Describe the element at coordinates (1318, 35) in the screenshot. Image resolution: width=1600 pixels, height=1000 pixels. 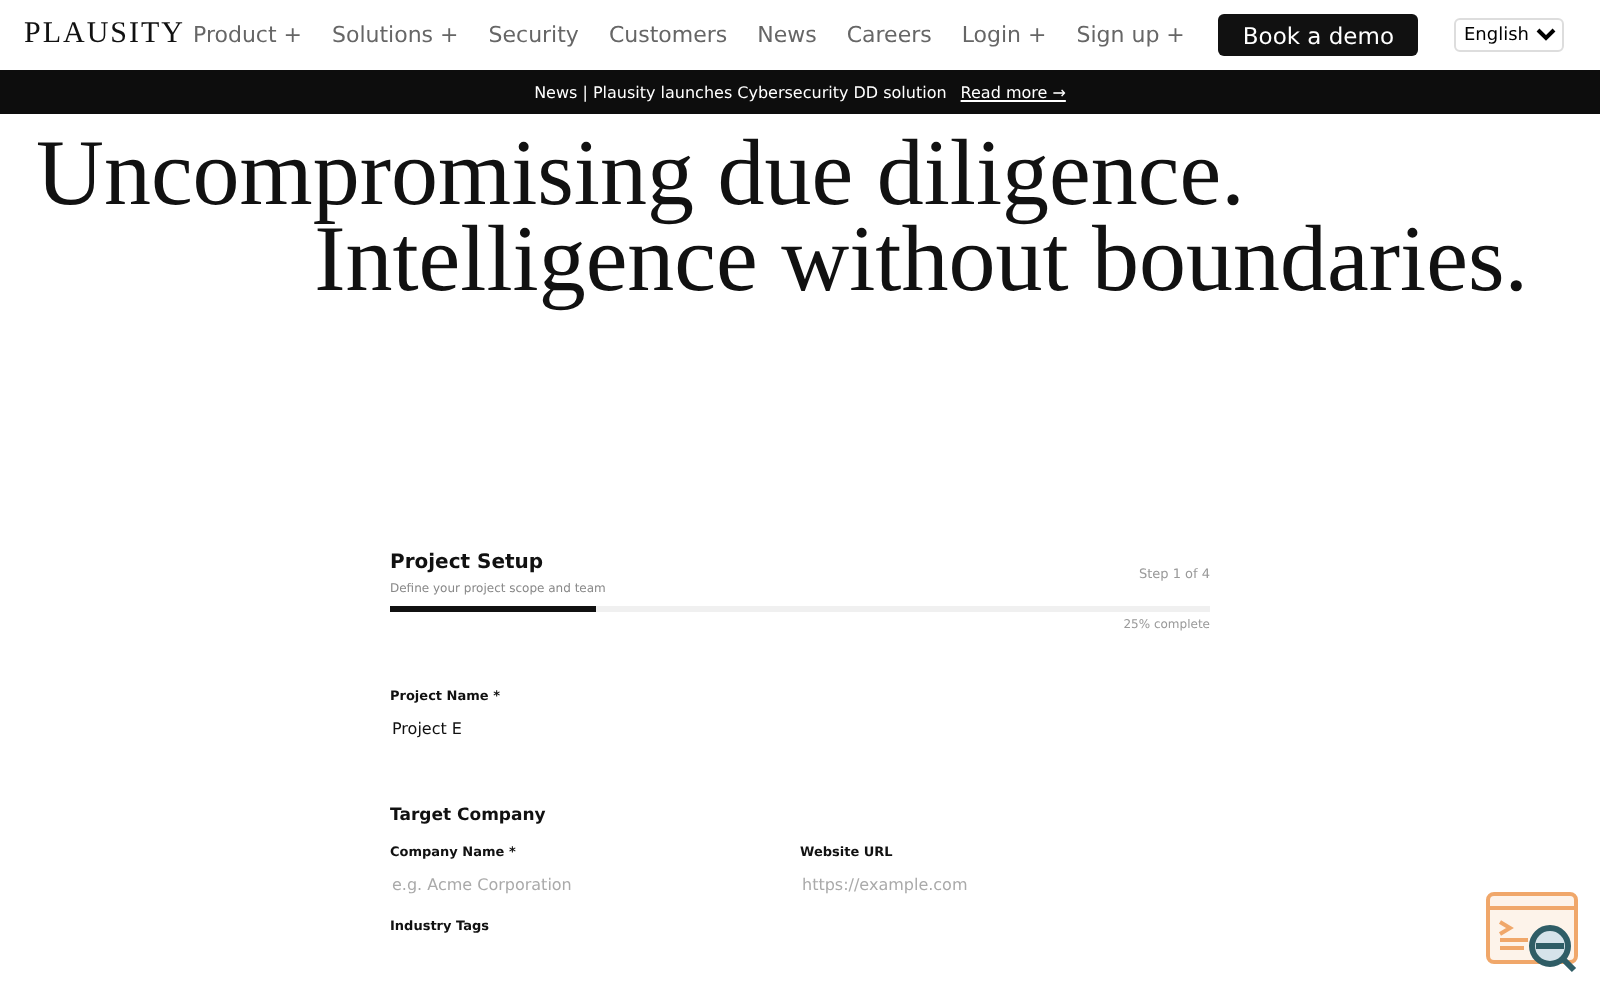
I see `book-demo-button: Book a demo` at that location.